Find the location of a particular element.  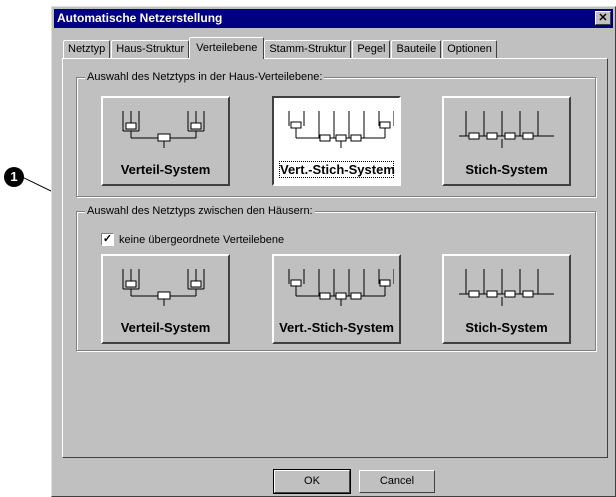

checkbox-keine-verteilebene: ✓ keine übergeordnete Verteilebene is located at coordinates (192, 239).